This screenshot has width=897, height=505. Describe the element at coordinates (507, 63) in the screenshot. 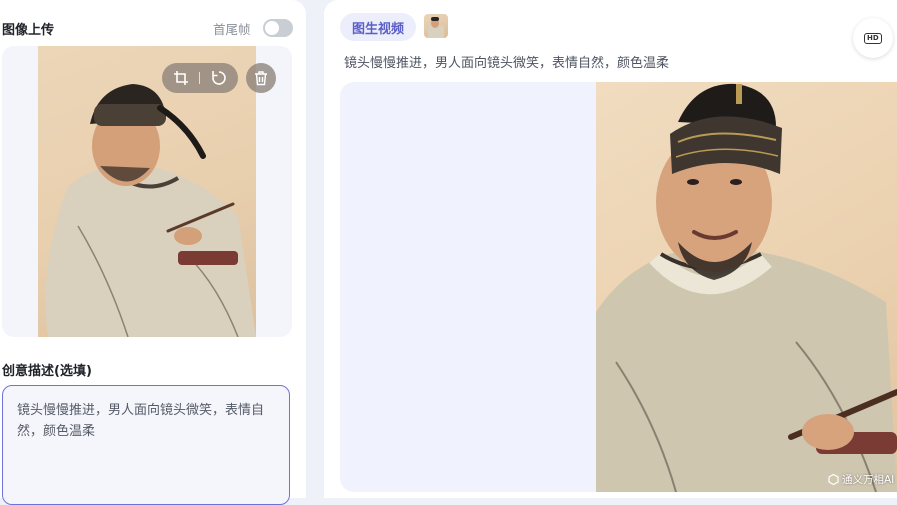

I see `result-prompt-text: 镜头慢慢推进，男人面向镜头微笑，表情自然，颜色温柔` at that location.